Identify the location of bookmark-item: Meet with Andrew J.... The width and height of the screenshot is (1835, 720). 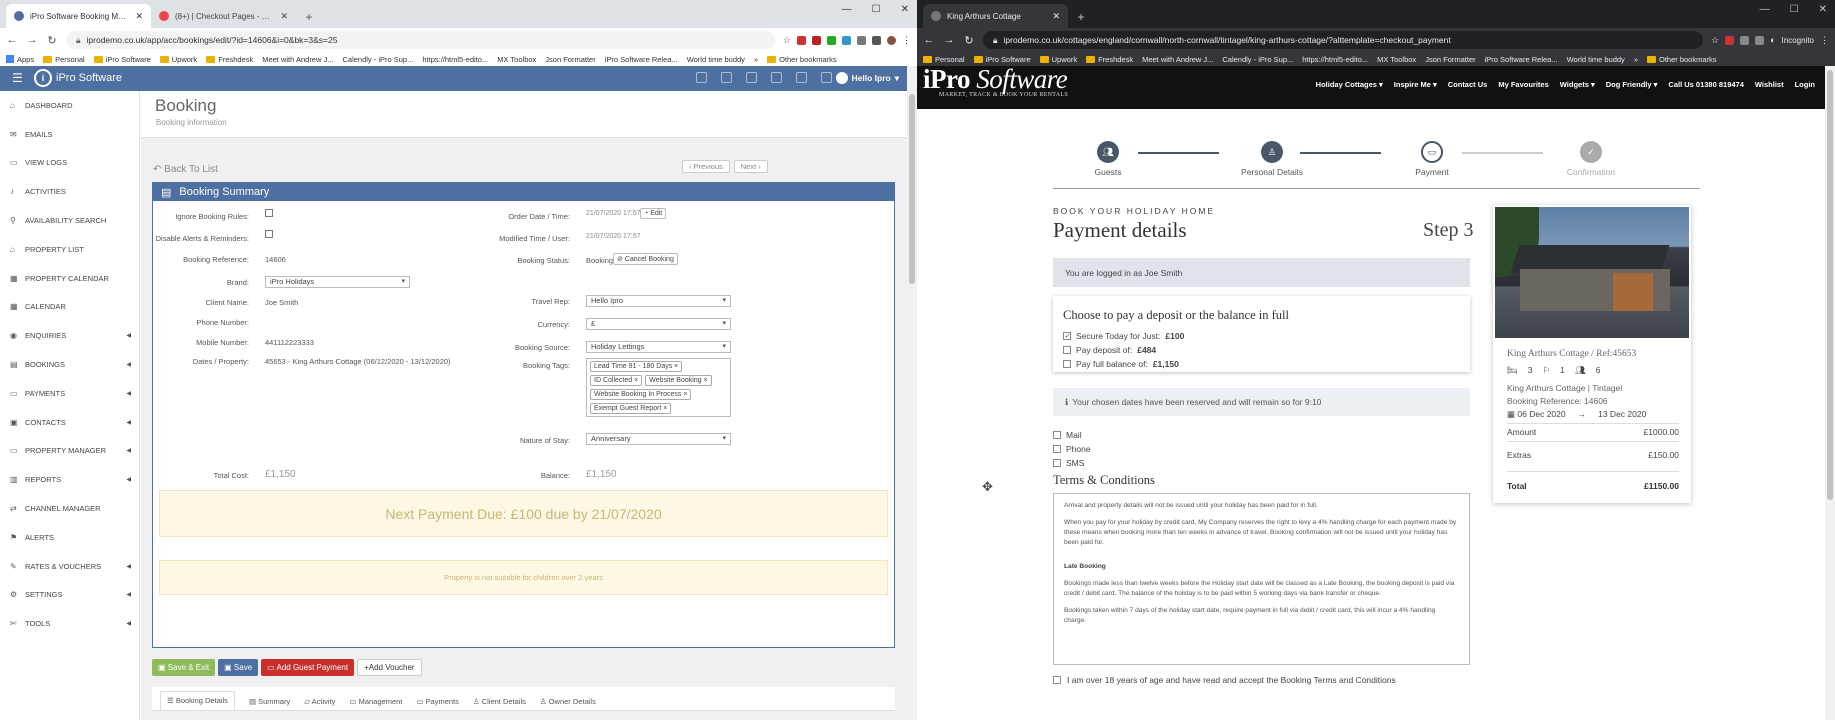
(297, 59).